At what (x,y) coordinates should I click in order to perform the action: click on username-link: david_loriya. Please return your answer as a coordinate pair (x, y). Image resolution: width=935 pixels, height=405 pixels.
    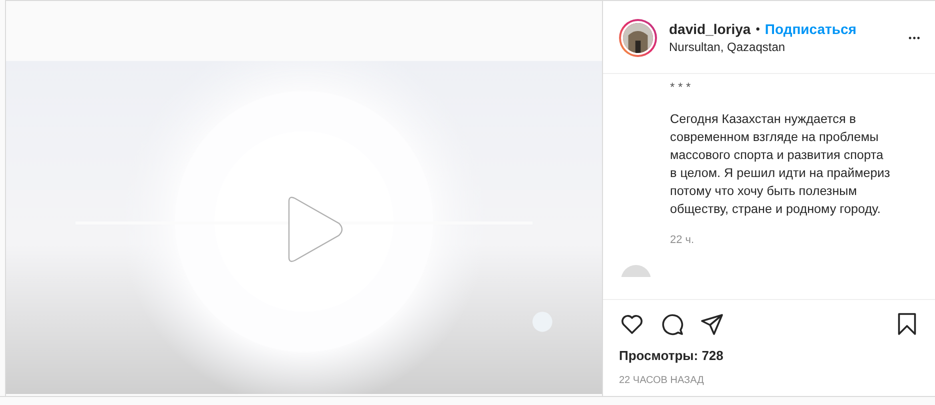
    Looking at the image, I should click on (710, 29).